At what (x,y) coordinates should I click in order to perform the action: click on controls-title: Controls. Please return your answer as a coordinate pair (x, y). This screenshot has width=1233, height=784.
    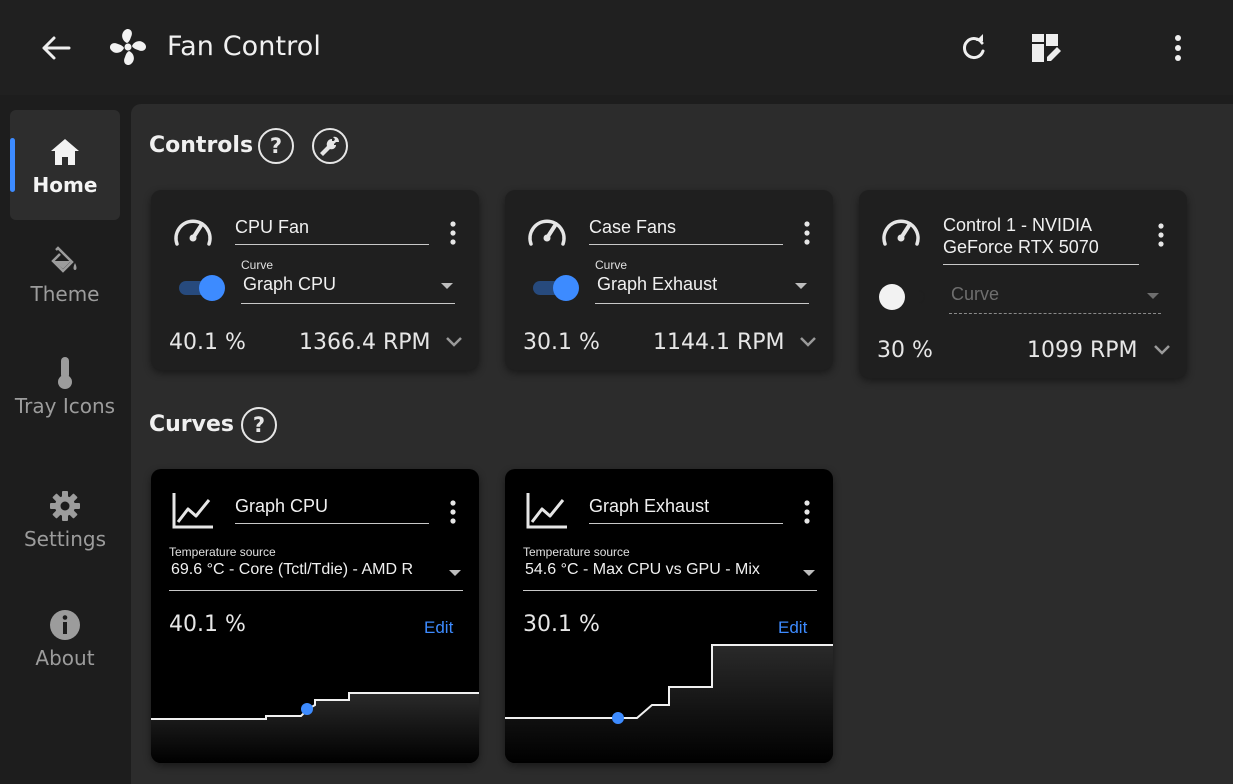
    Looking at the image, I should click on (201, 145).